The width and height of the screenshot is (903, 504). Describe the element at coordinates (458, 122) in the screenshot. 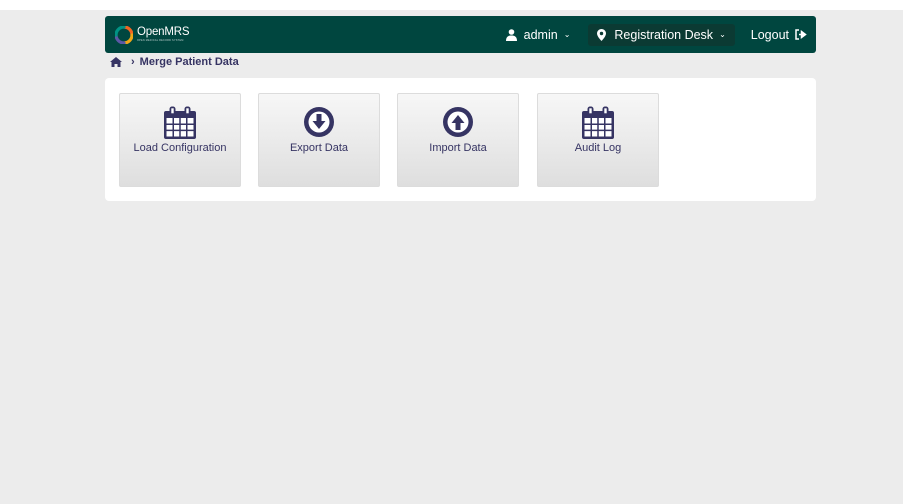

I see `arrow-circle-up-icon` at that location.